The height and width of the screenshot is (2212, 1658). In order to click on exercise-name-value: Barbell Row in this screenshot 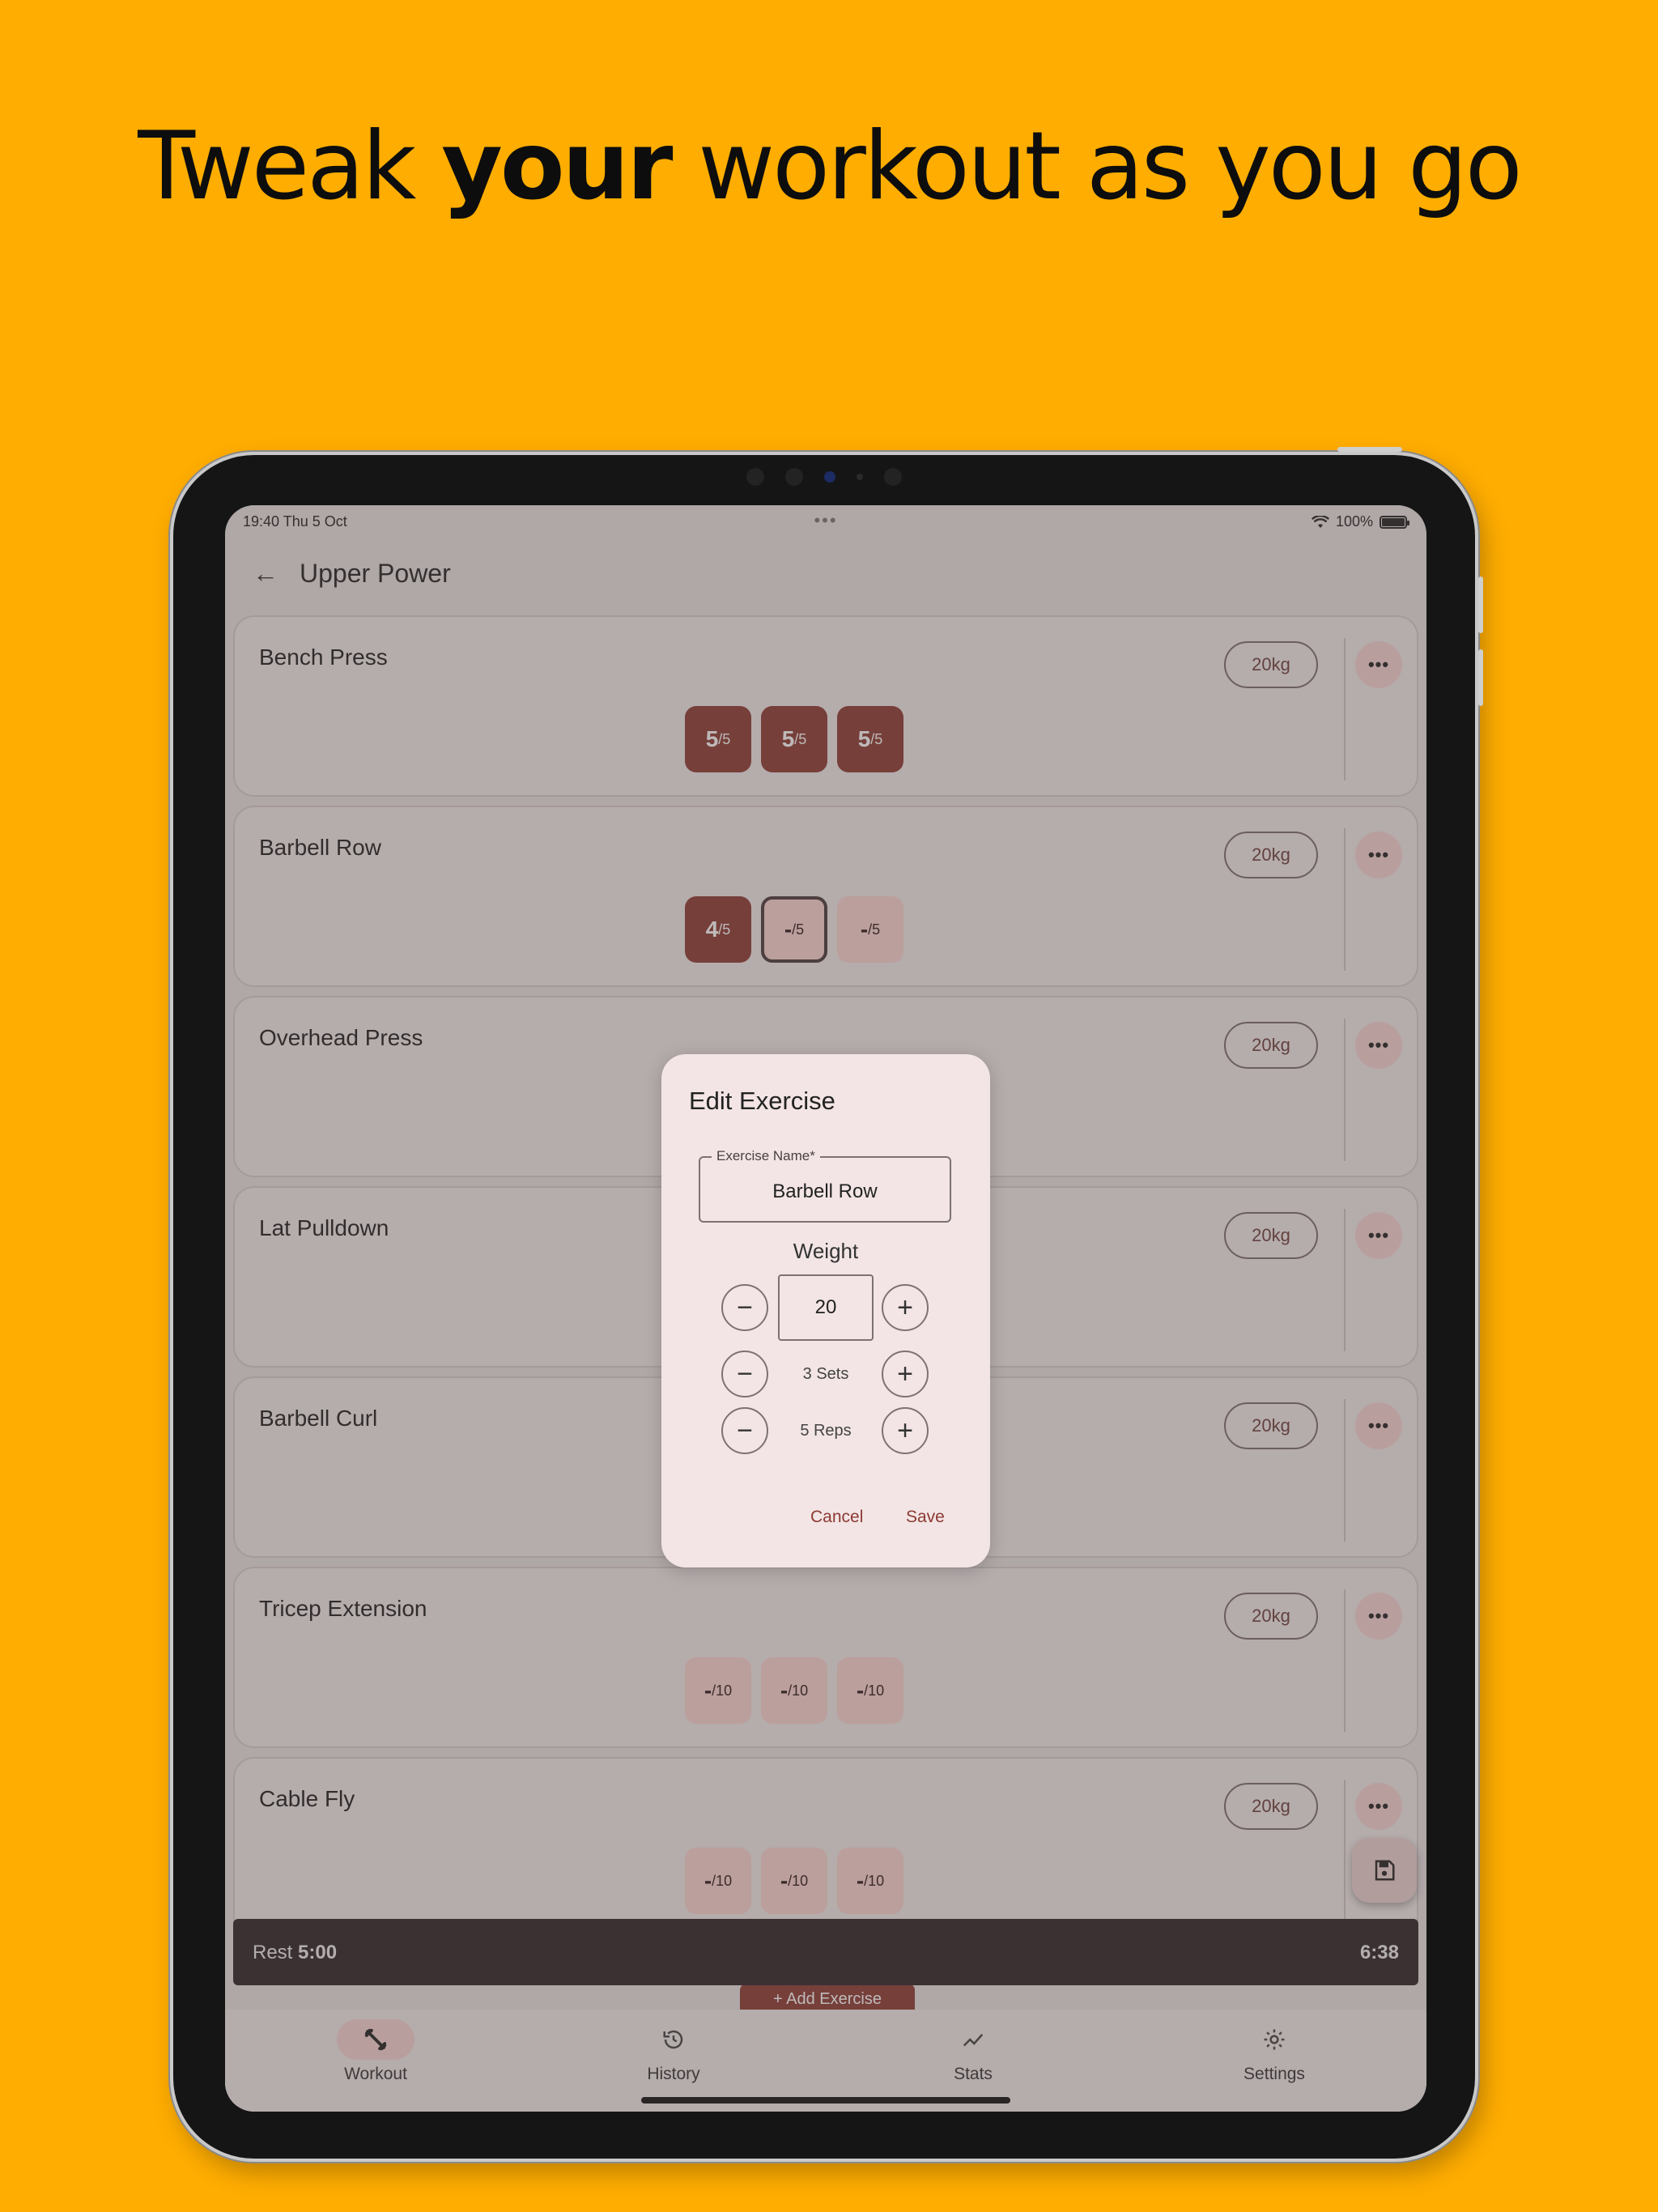, I will do `click(825, 1191)`.